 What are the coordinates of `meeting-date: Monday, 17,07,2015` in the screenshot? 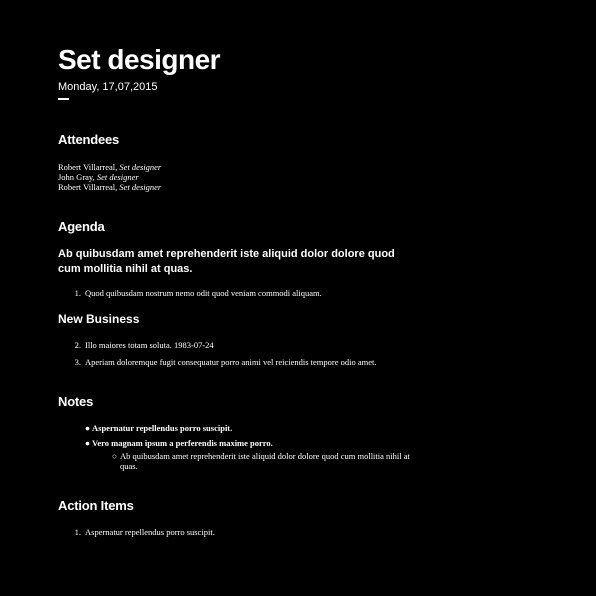 It's located at (108, 87).